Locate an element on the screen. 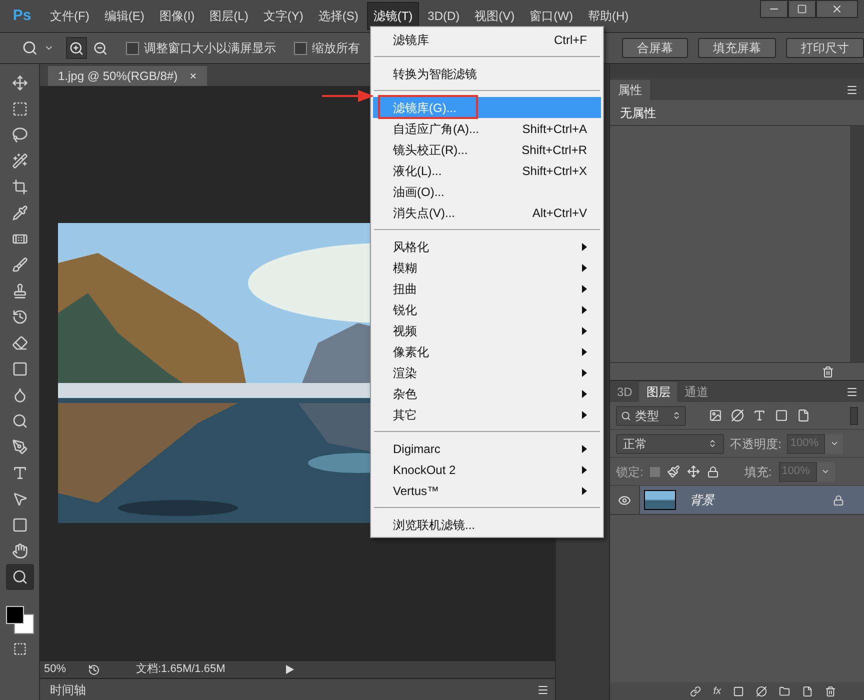 The width and height of the screenshot is (864, 700). menu-entry: 镜头校正(R)... Shift+Ctrl+R is located at coordinates (487, 149).